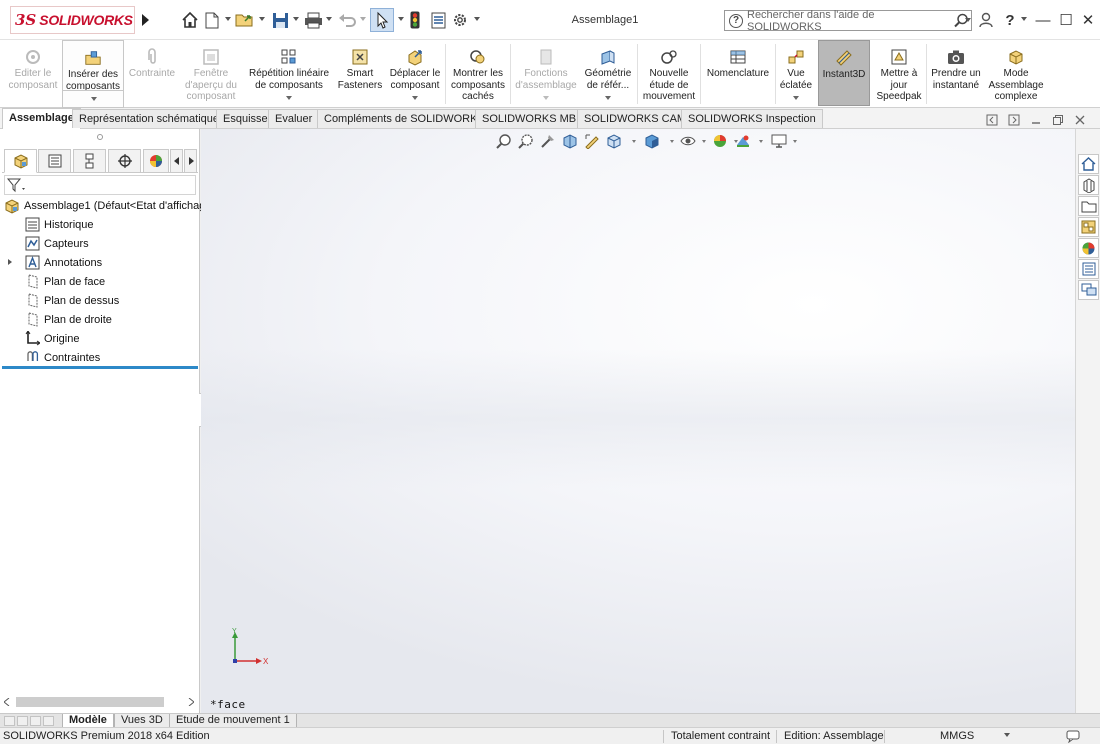 This screenshot has height=744, width=1100. Describe the element at coordinates (669, 73) in the screenshot. I see `new-motion-study-button: Nouvelle étude de mouvement` at that location.